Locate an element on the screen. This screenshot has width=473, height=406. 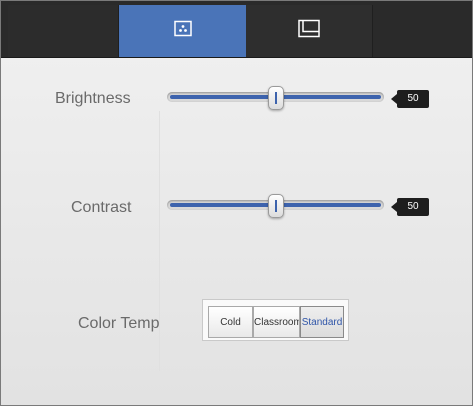
tab-blank-left is located at coordinates (63, 31).